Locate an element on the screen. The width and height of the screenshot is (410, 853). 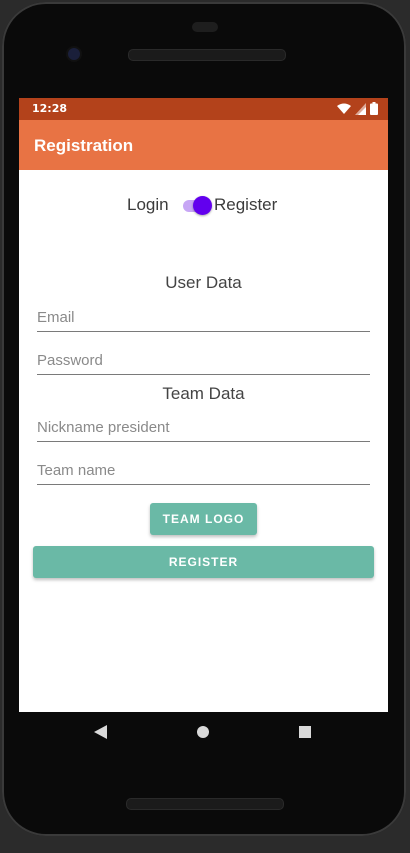
nickname-president-field is located at coordinates (203, 428).